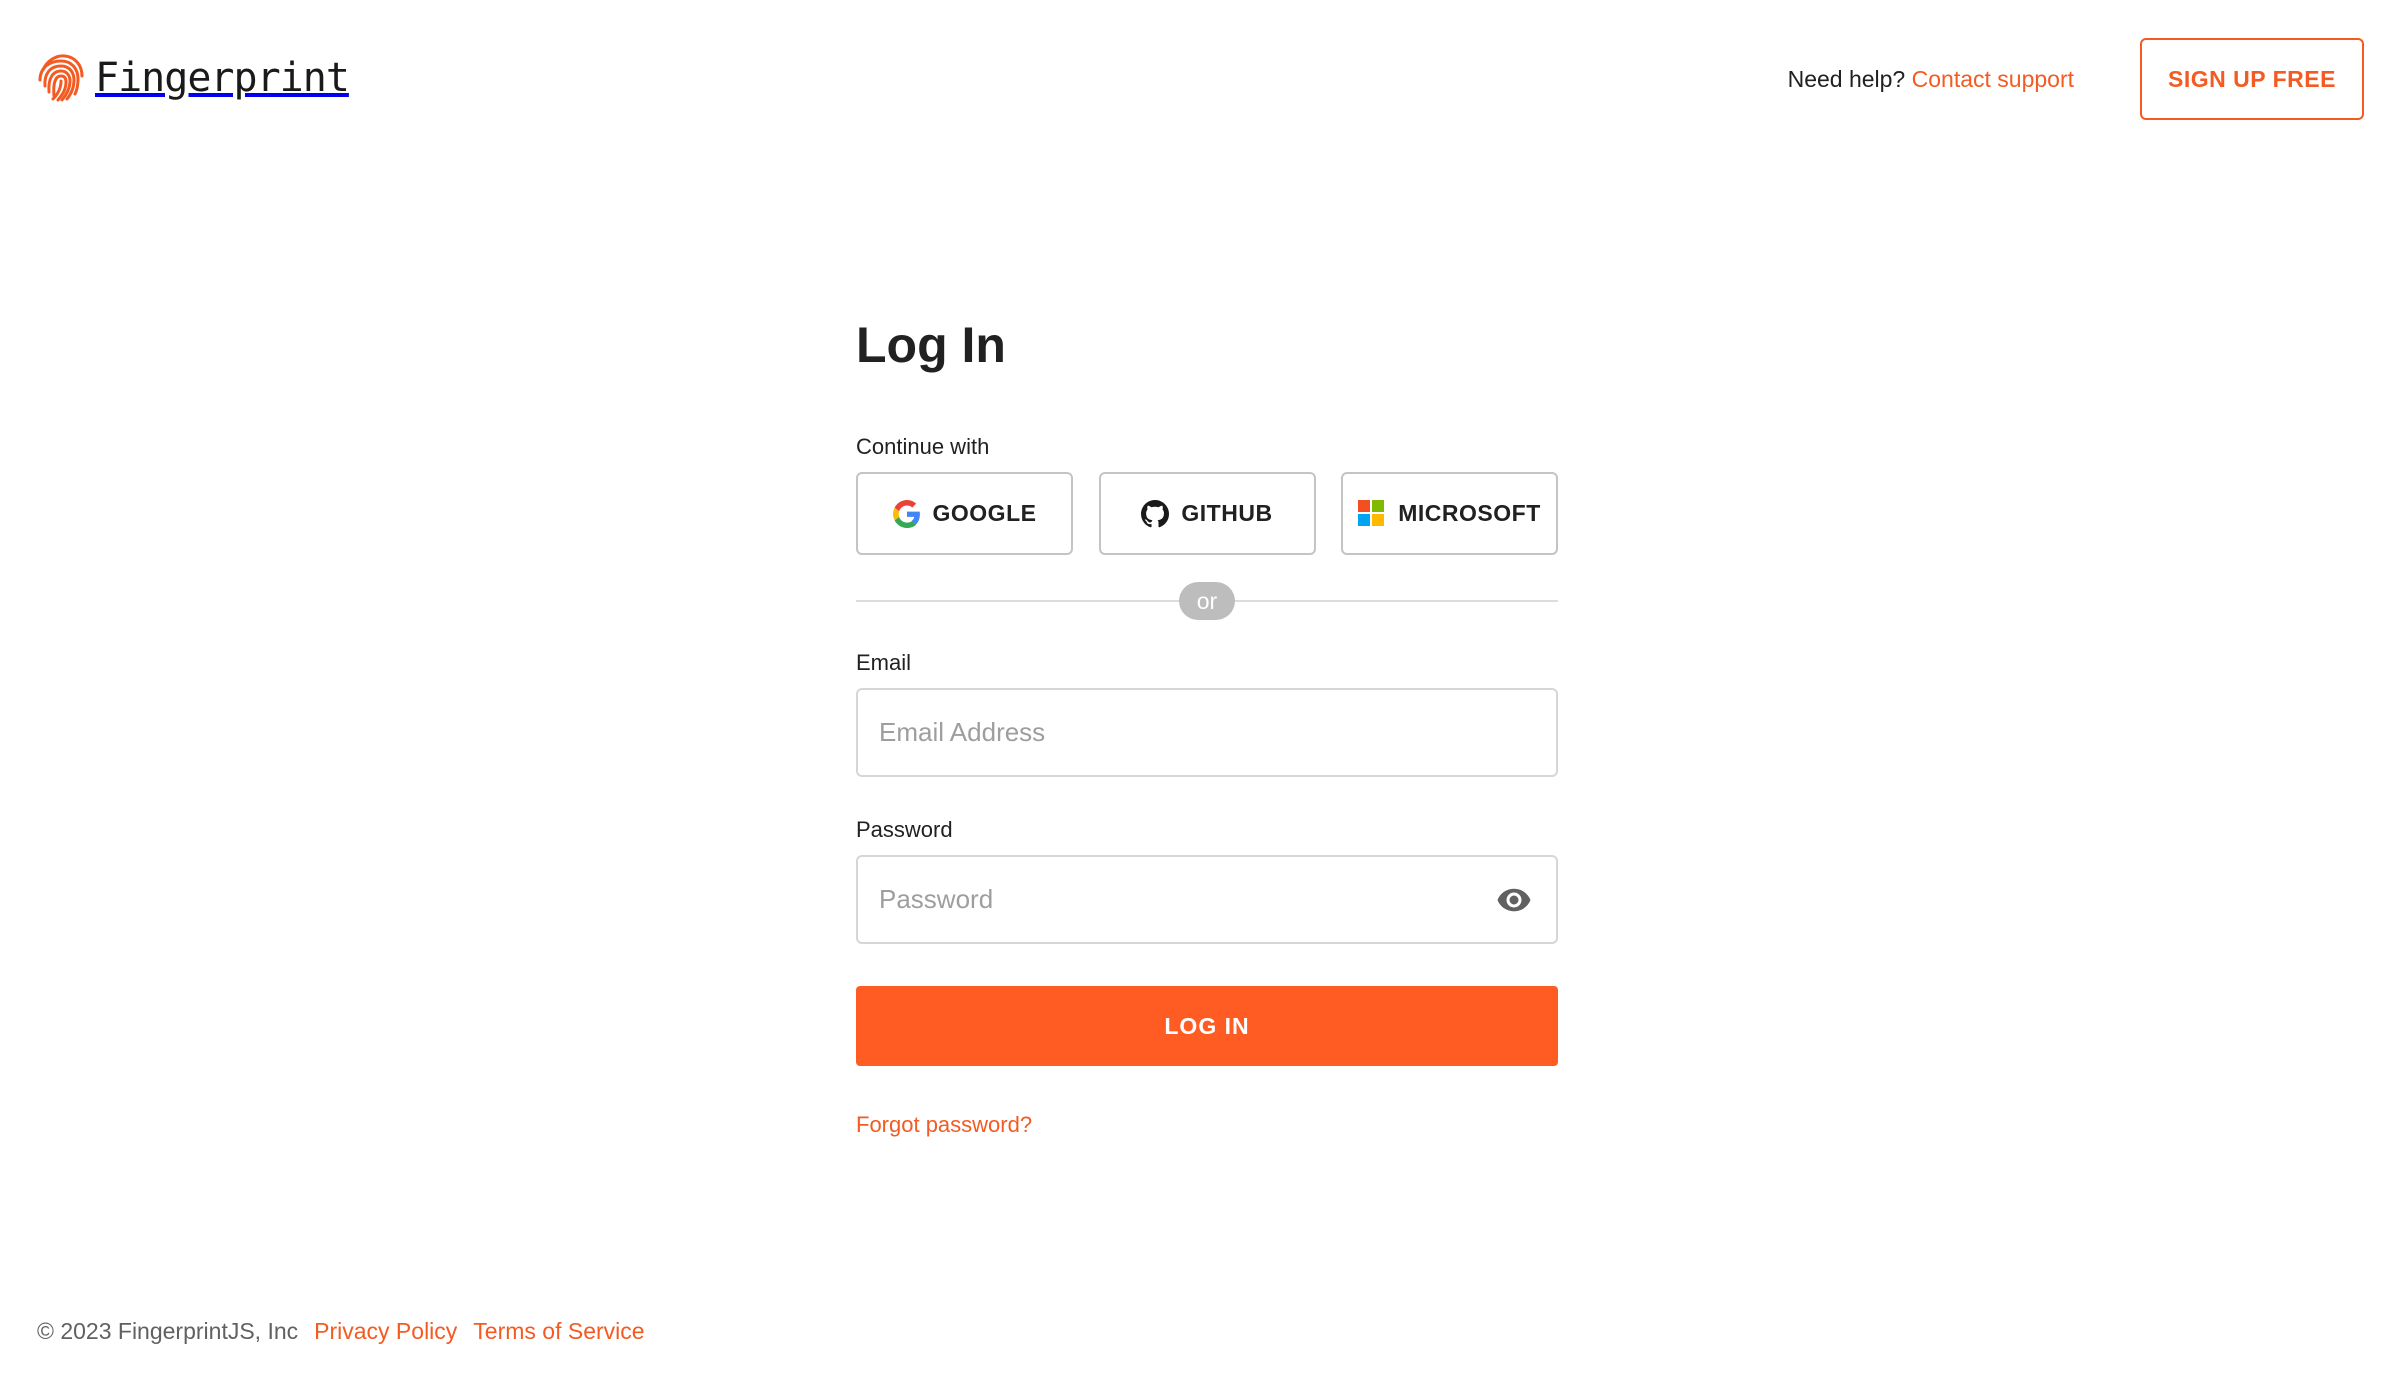 The width and height of the screenshot is (2400, 1379). I want to click on log-in-button: LOG IN, so click(1207, 1026).